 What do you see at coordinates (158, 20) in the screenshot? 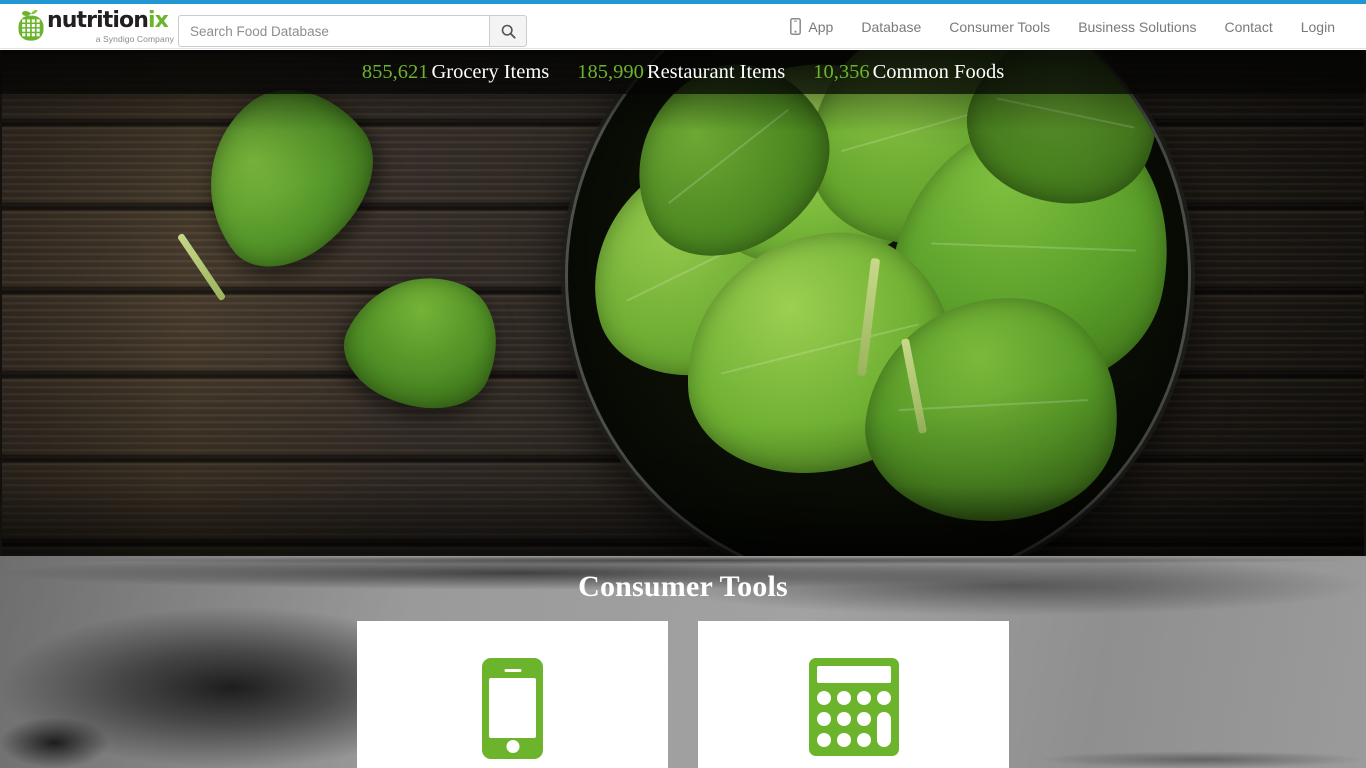
I see `logo-word-accent: ix` at bounding box center [158, 20].